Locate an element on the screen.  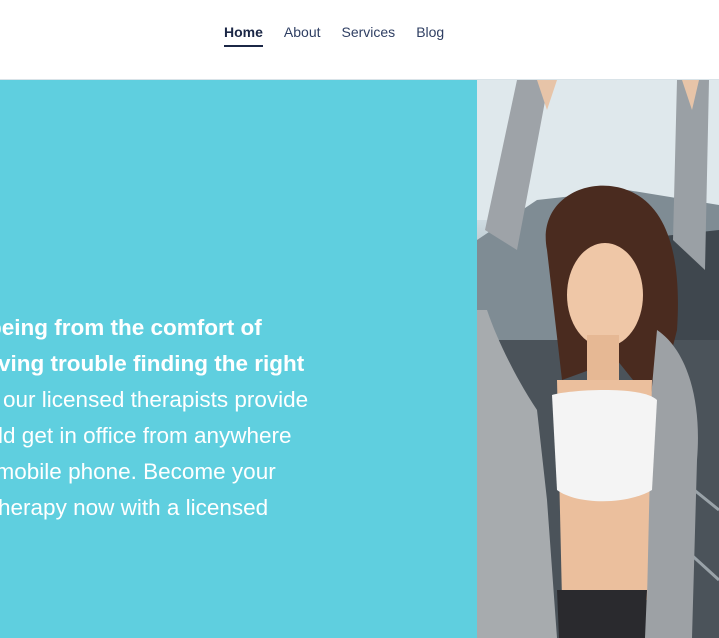
hero-line: Start therapy now with a licensed is located at coordinates (134, 507).